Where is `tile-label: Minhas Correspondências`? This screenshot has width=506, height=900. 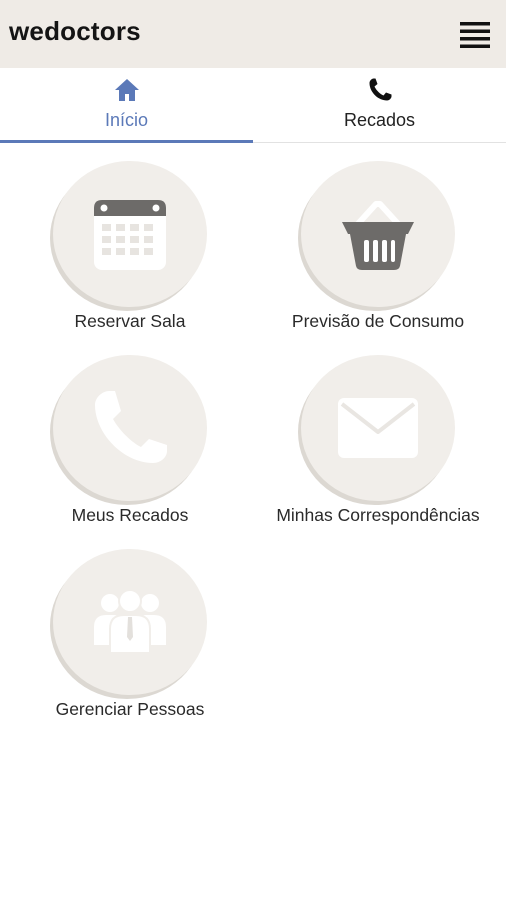 tile-label: Minhas Correspondências is located at coordinates (378, 515).